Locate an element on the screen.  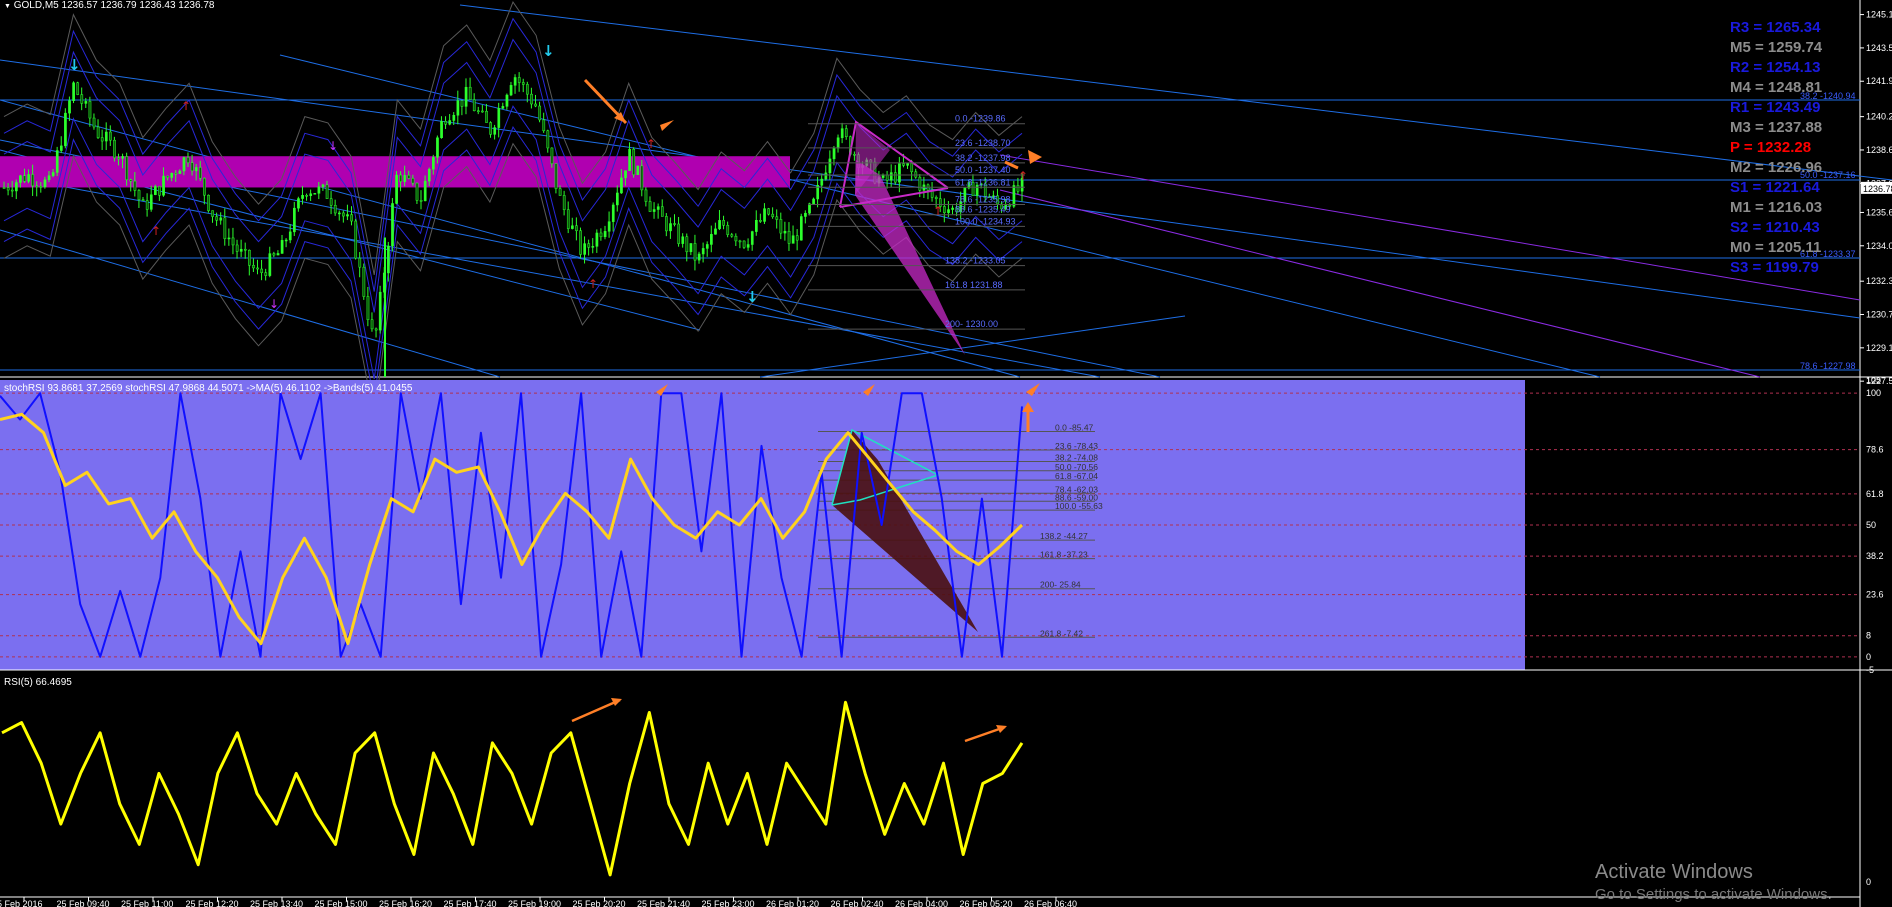
pivot-level: M5 = 1259.74 is located at coordinates (1776, 47).